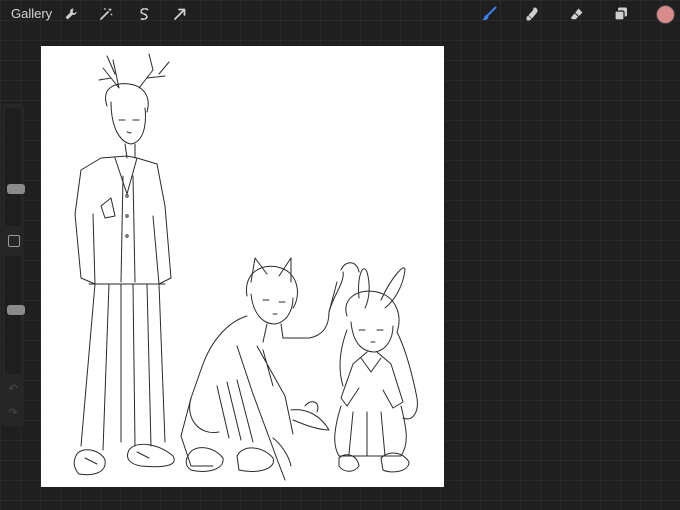 Image resolution: width=680 pixels, height=510 pixels. What do you see at coordinates (665, 14) in the screenshot?
I see `color-picker-swatch` at bounding box center [665, 14].